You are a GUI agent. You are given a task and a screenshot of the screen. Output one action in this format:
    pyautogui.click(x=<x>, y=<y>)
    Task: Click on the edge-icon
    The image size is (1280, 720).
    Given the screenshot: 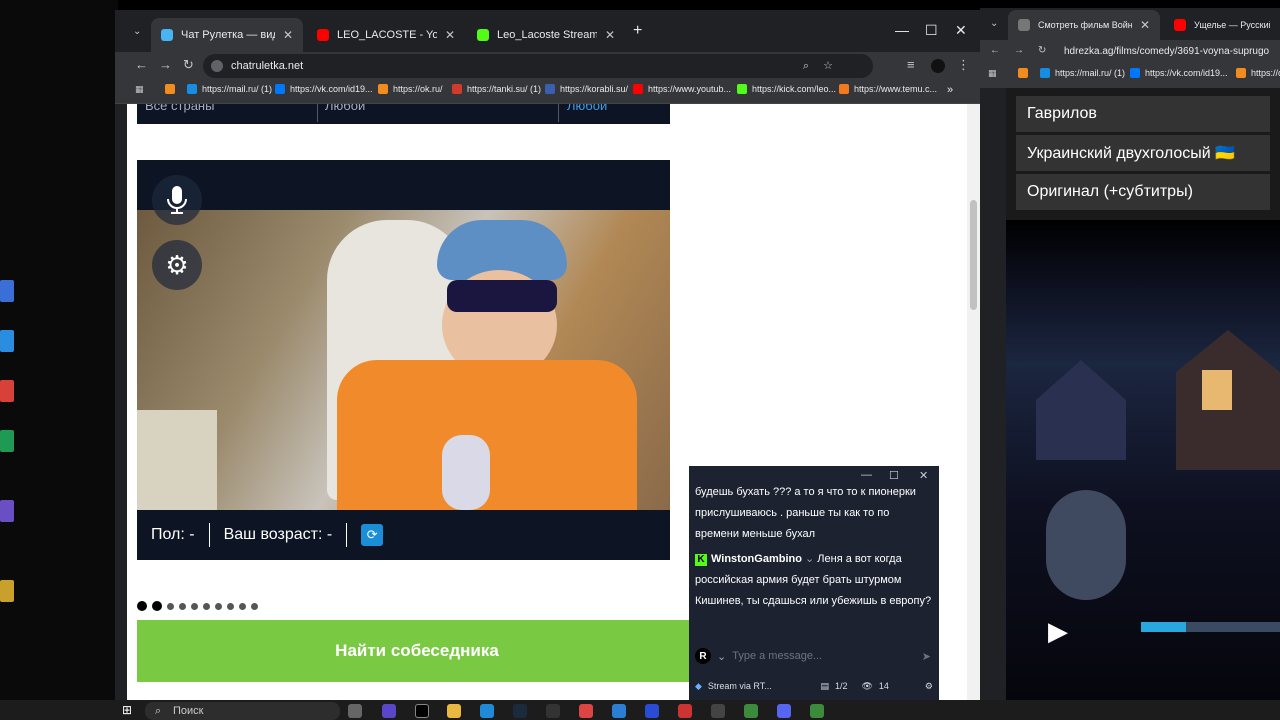 What is the action you would take?
    pyautogui.click(x=487, y=711)
    